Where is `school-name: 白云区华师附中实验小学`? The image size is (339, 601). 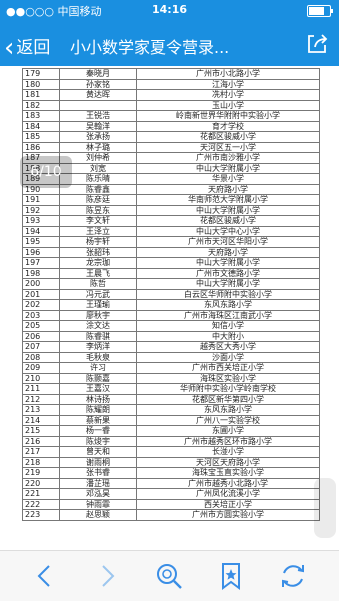
school-name: 白云区华师附中实验小学 is located at coordinates (228, 294).